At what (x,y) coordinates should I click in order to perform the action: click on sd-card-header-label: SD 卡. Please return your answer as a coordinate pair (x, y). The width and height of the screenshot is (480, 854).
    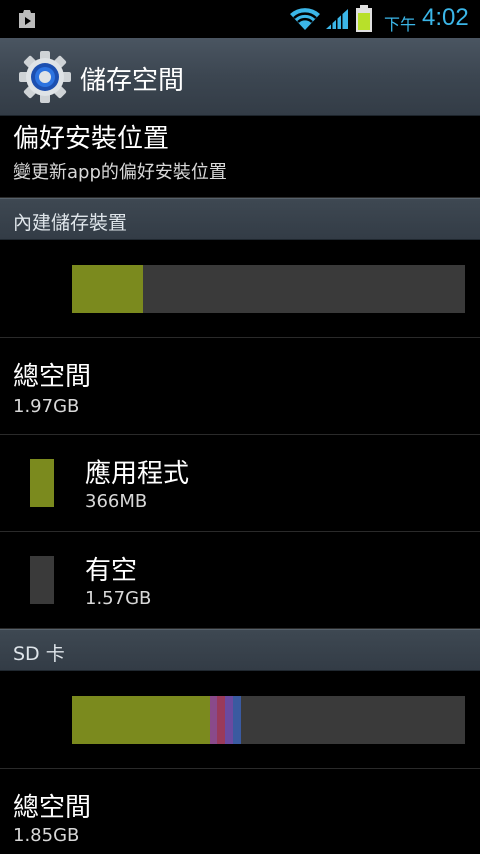
    Looking at the image, I should click on (39, 654).